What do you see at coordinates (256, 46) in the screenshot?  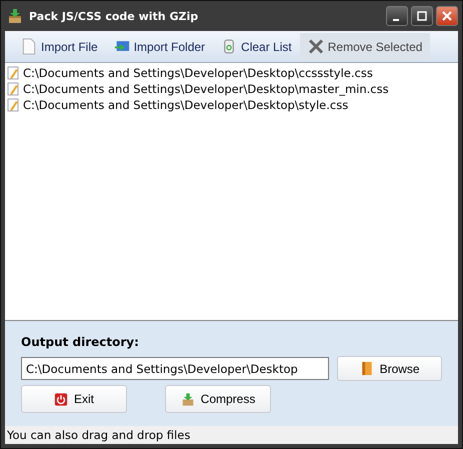 I see `toolbar-button: Clear List` at bounding box center [256, 46].